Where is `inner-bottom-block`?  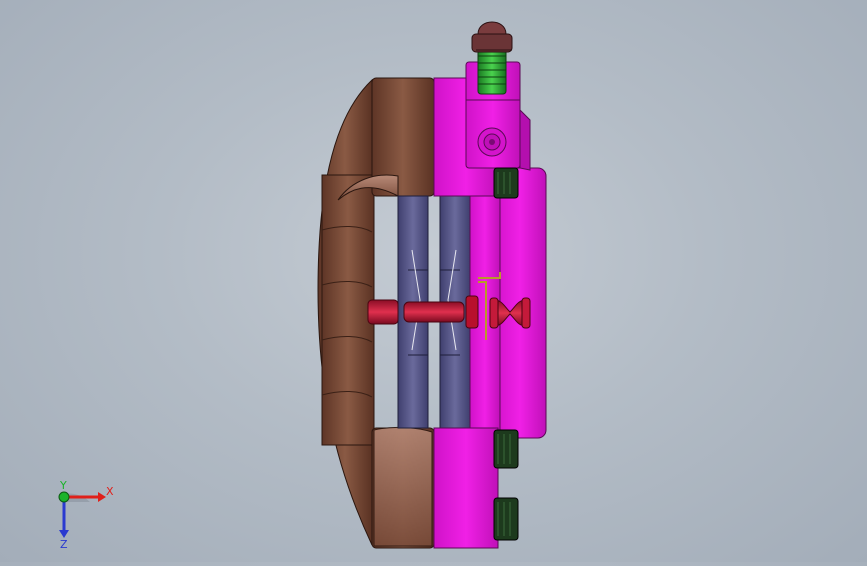 inner-bottom-block is located at coordinates (466, 488).